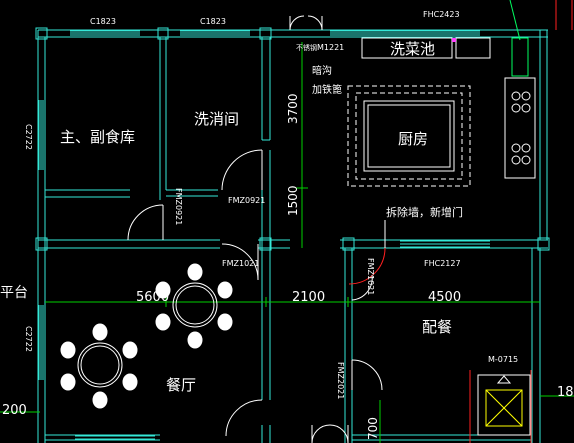  What do you see at coordinates (28, 137) in the screenshot?
I see `tag-c2722-a: C2722` at bounding box center [28, 137].